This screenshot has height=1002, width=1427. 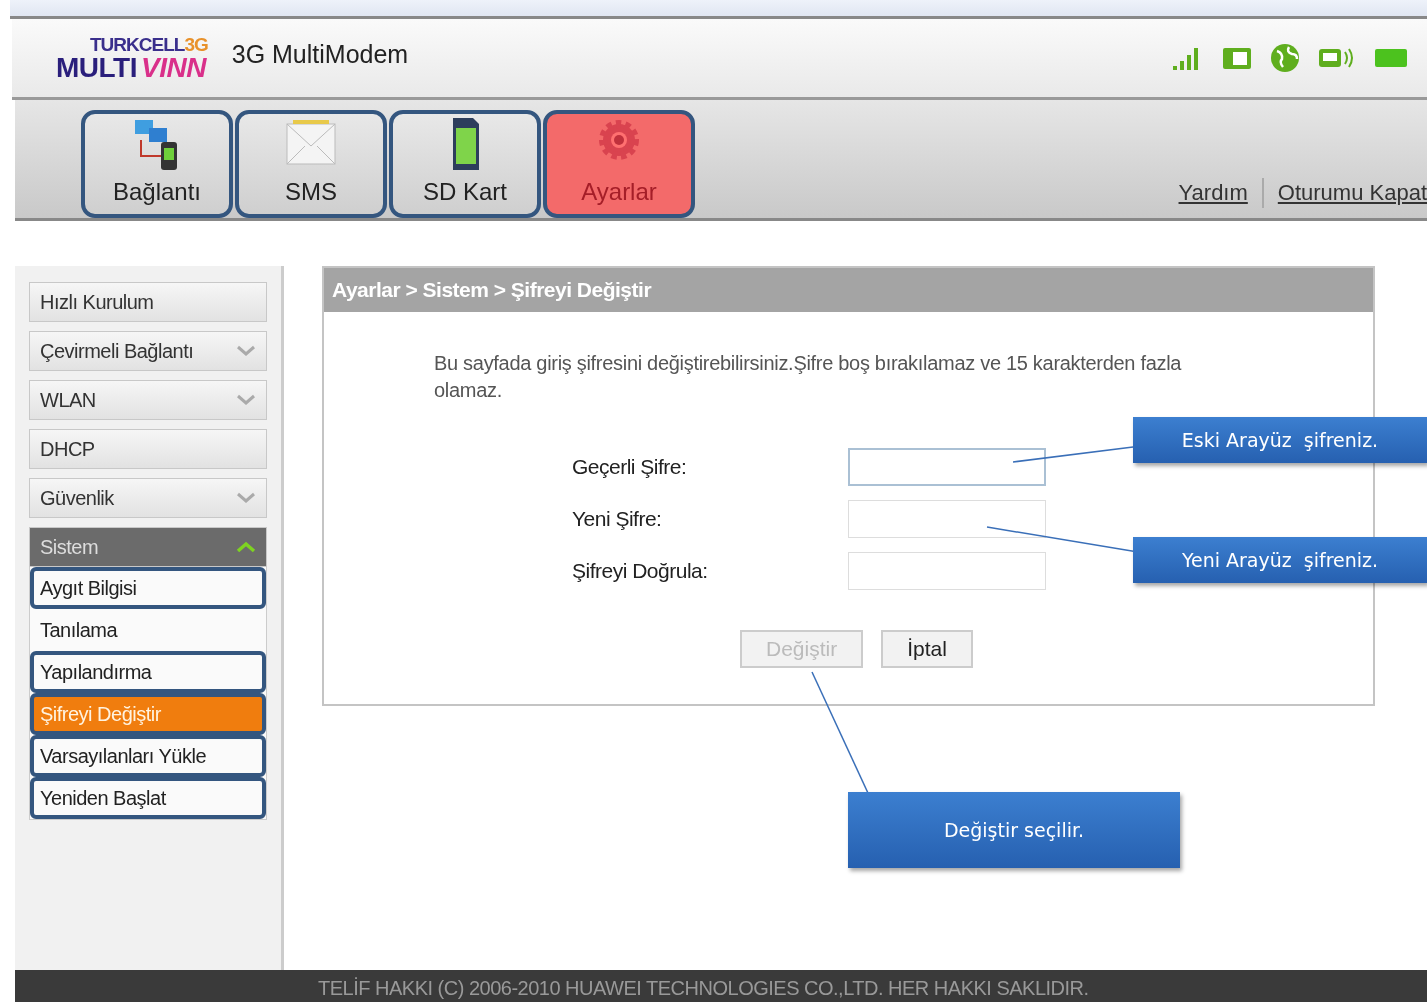 What do you see at coordinates (148, 302) in the screenshot?
I see `sidebar-menu-item: Hızlı Kurulum` at bounding box center [148, 302].